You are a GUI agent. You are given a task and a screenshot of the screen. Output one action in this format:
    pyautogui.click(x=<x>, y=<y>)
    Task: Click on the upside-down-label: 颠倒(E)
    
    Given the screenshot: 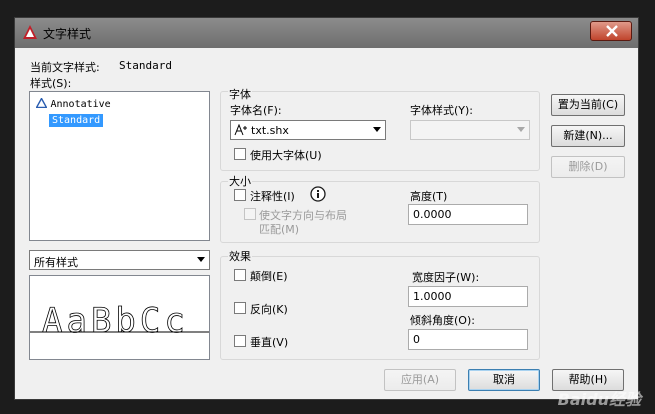 What is the action you would take?
    pyautogui.click(x=269, y=276)
    